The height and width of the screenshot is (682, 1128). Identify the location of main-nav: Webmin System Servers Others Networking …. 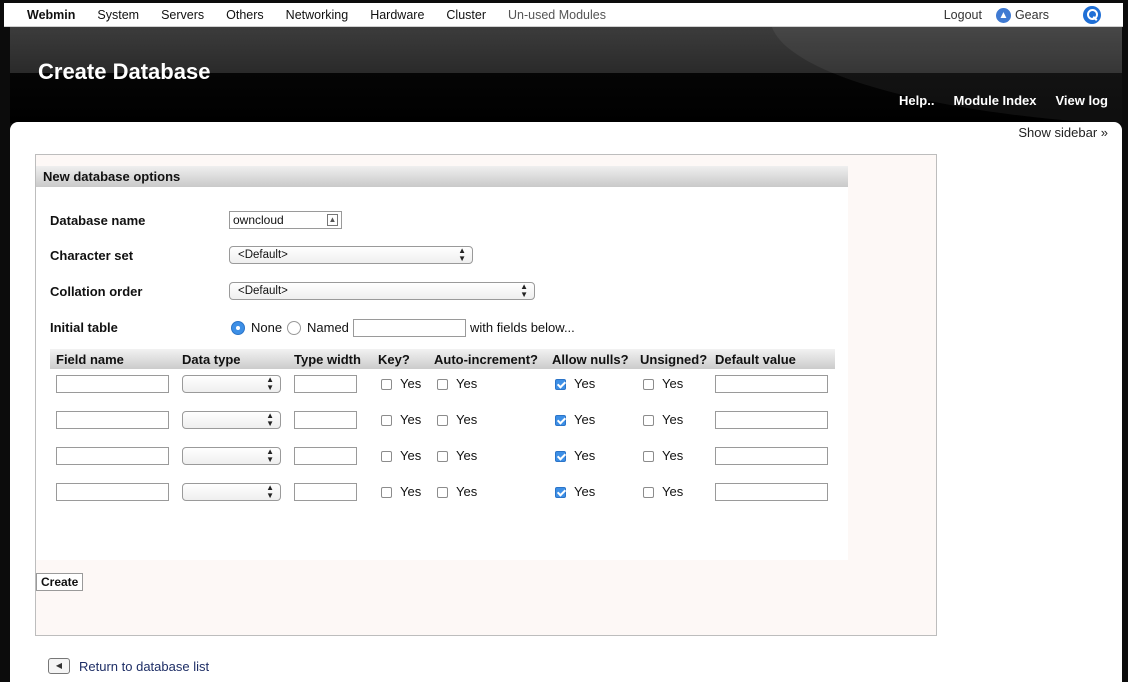
(305, 15).